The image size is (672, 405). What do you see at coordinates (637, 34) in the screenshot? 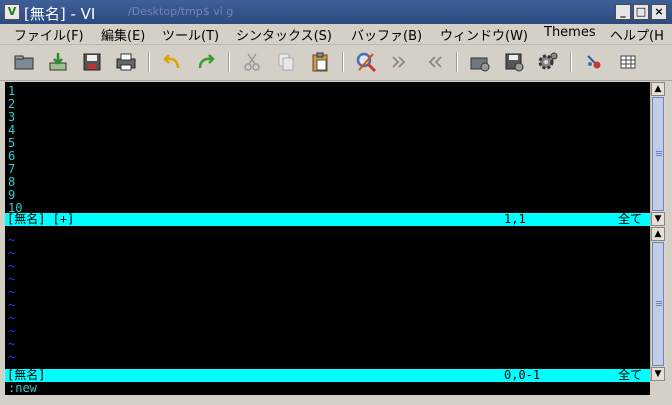
I see `menu-help: ヘルプ(H` at bounding box center [637, 34].